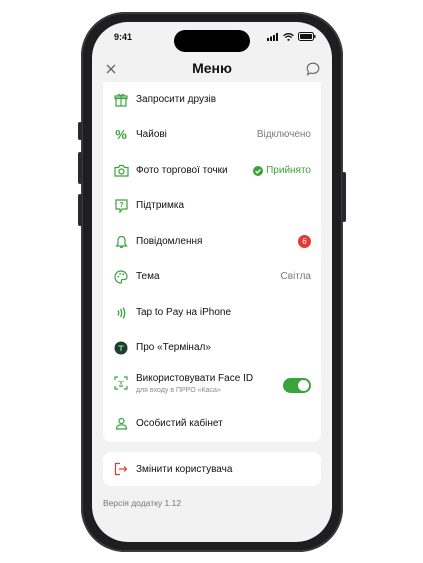  I want to click on dynamic-island, so click(212, 41).